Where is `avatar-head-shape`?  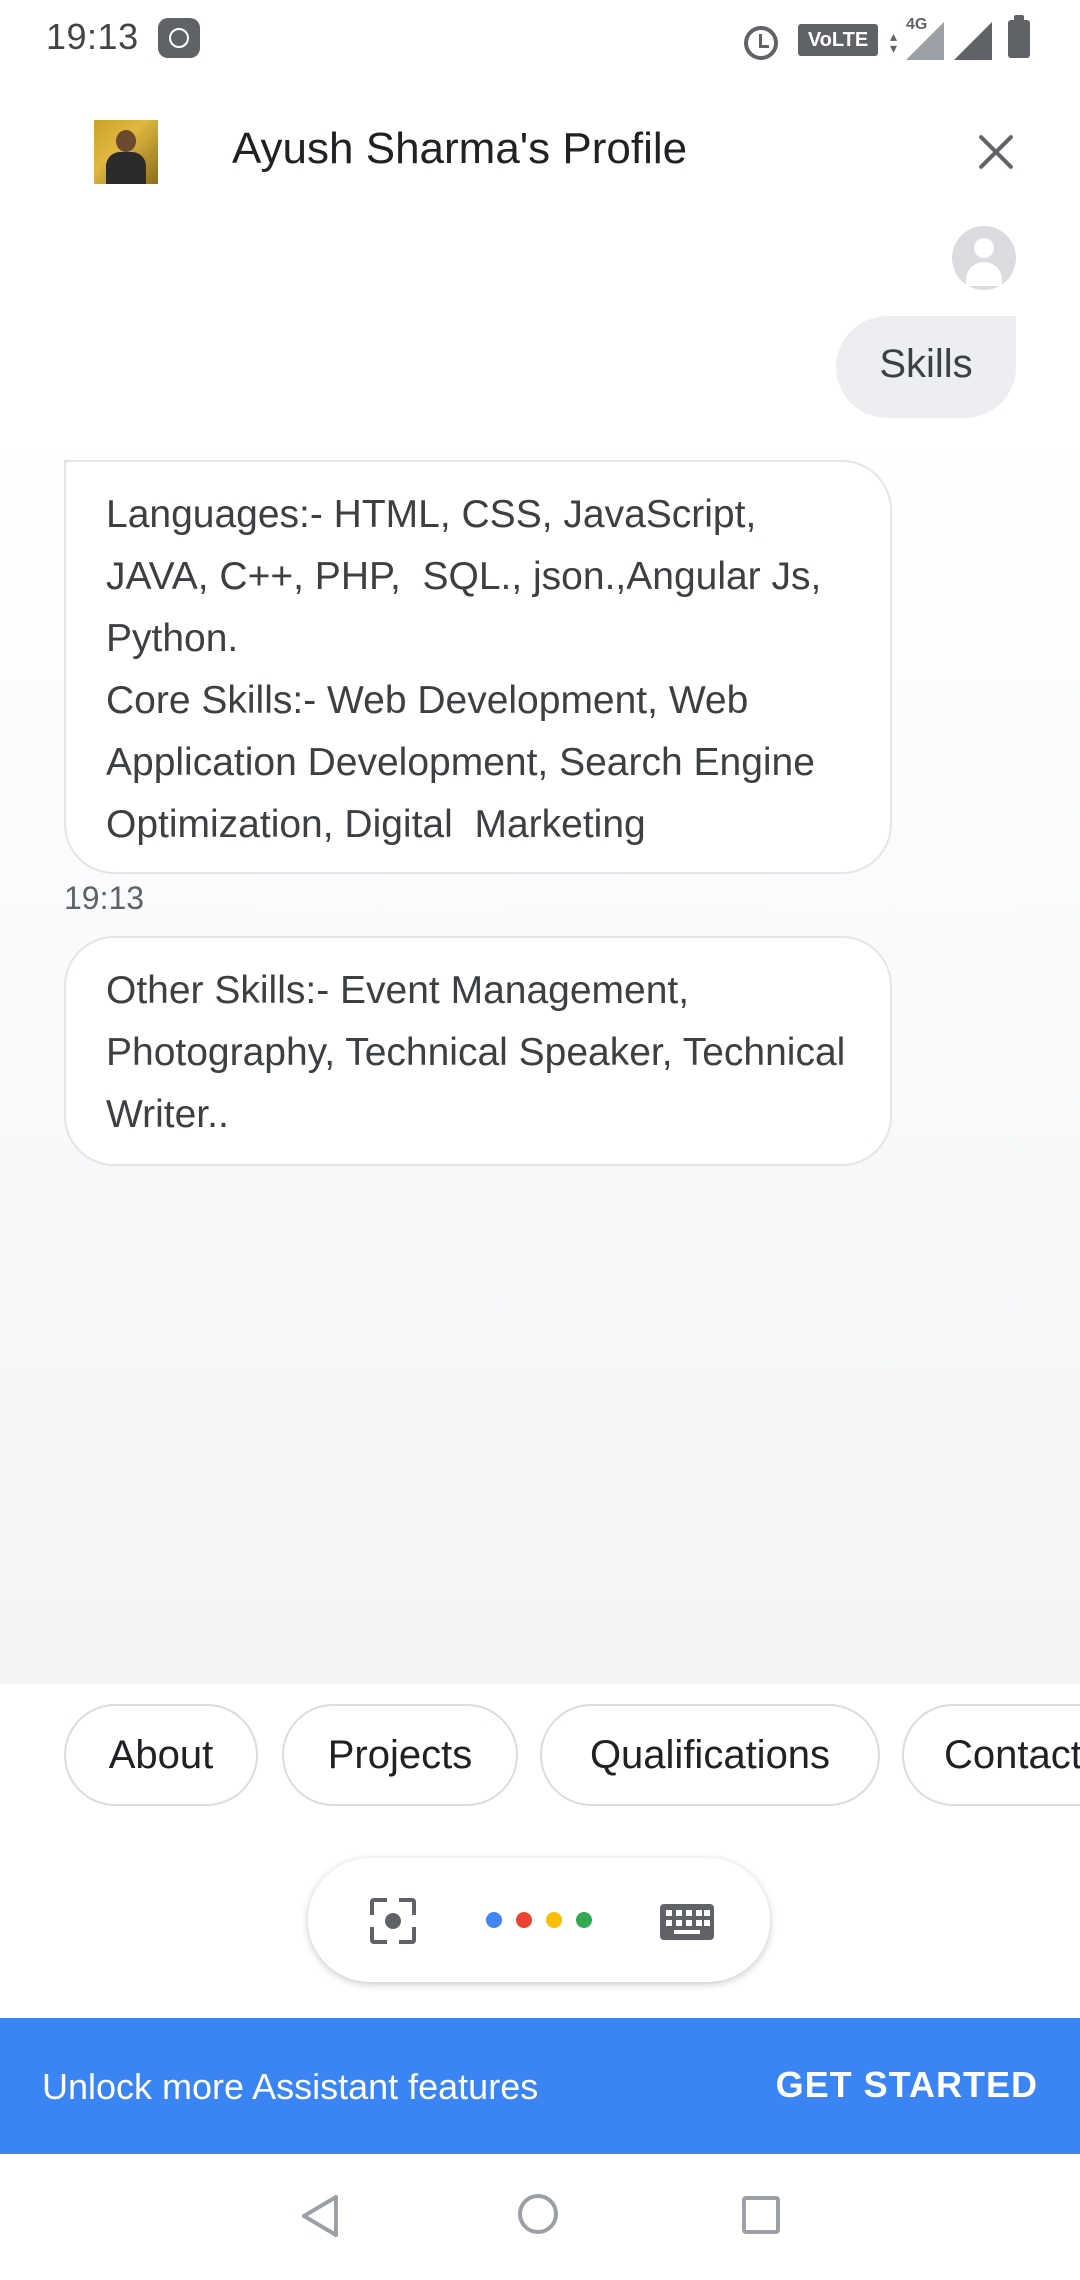 avatar-head-shape is located at coordinates (126, 141).